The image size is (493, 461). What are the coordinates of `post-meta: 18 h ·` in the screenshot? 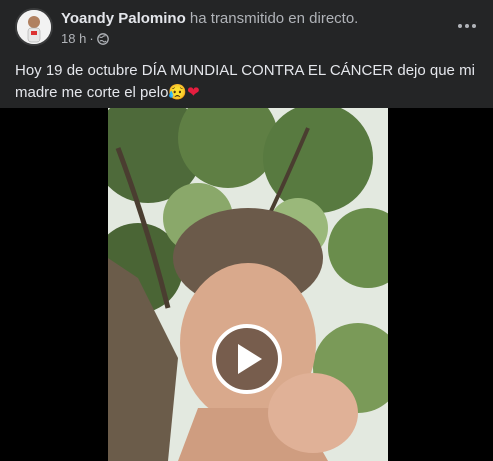 It's located at (85, 38).